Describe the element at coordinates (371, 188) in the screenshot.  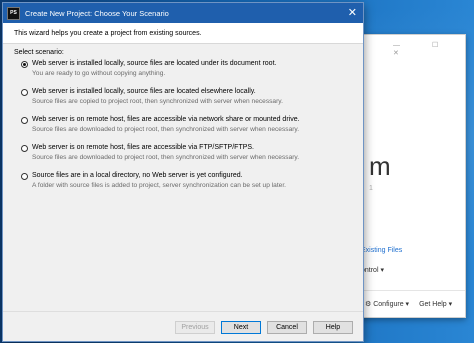
I see `version-fragment: 1` at that location.